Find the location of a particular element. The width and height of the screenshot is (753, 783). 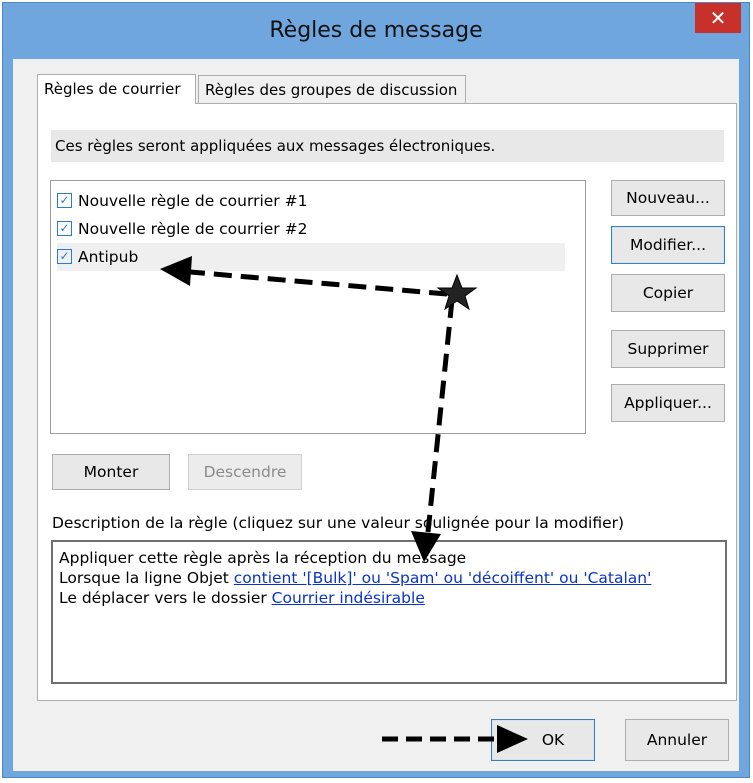

annotation-arrow-to-ok is located at coordinates (455, 739).